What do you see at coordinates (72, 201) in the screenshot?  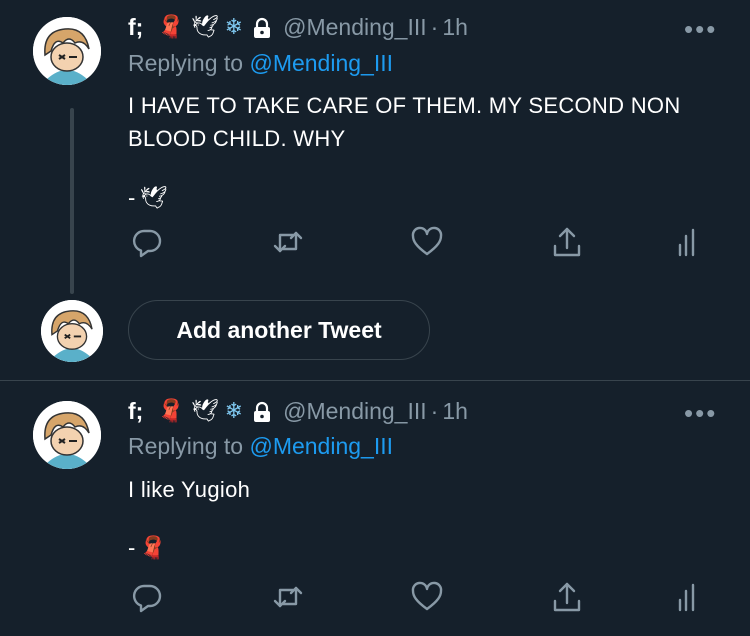 I see `thread-line` at bounding box center [72, 201].